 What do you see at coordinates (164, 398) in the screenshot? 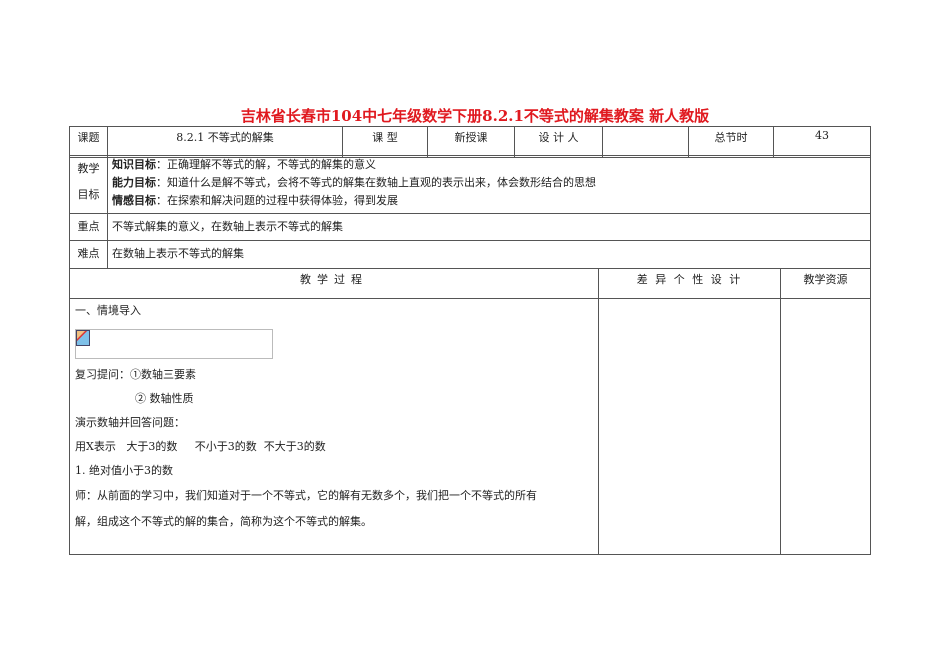
I see `process-line: ② 数轴性质` at bounding box center [164, 398].